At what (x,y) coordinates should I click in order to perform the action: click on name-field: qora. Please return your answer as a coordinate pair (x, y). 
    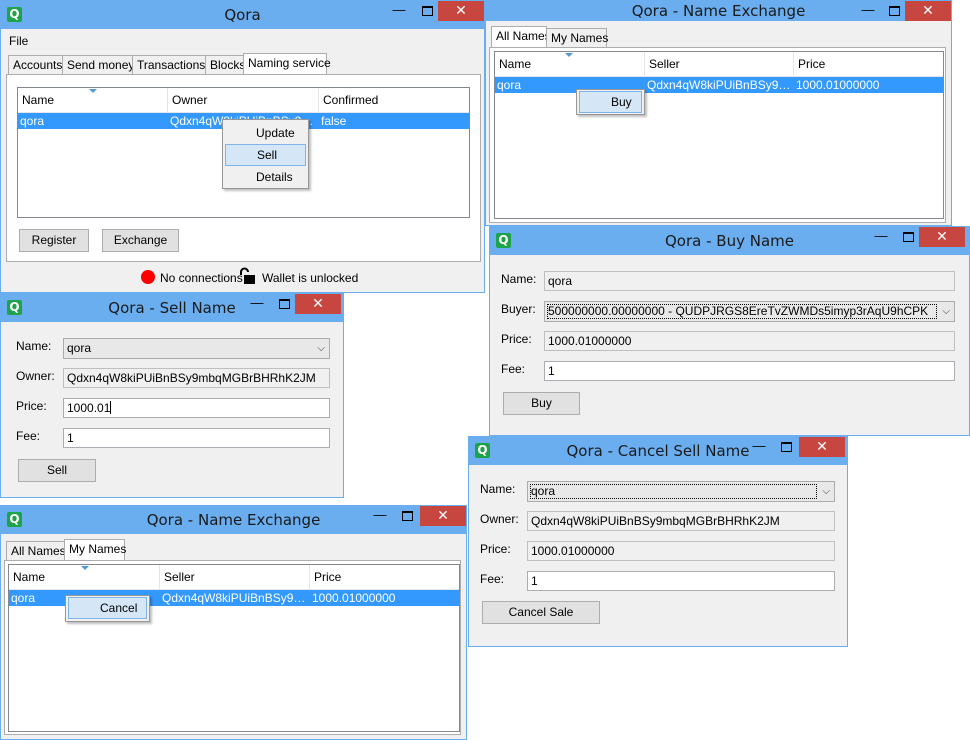
    Looking at the image, I should click on (749, 281).